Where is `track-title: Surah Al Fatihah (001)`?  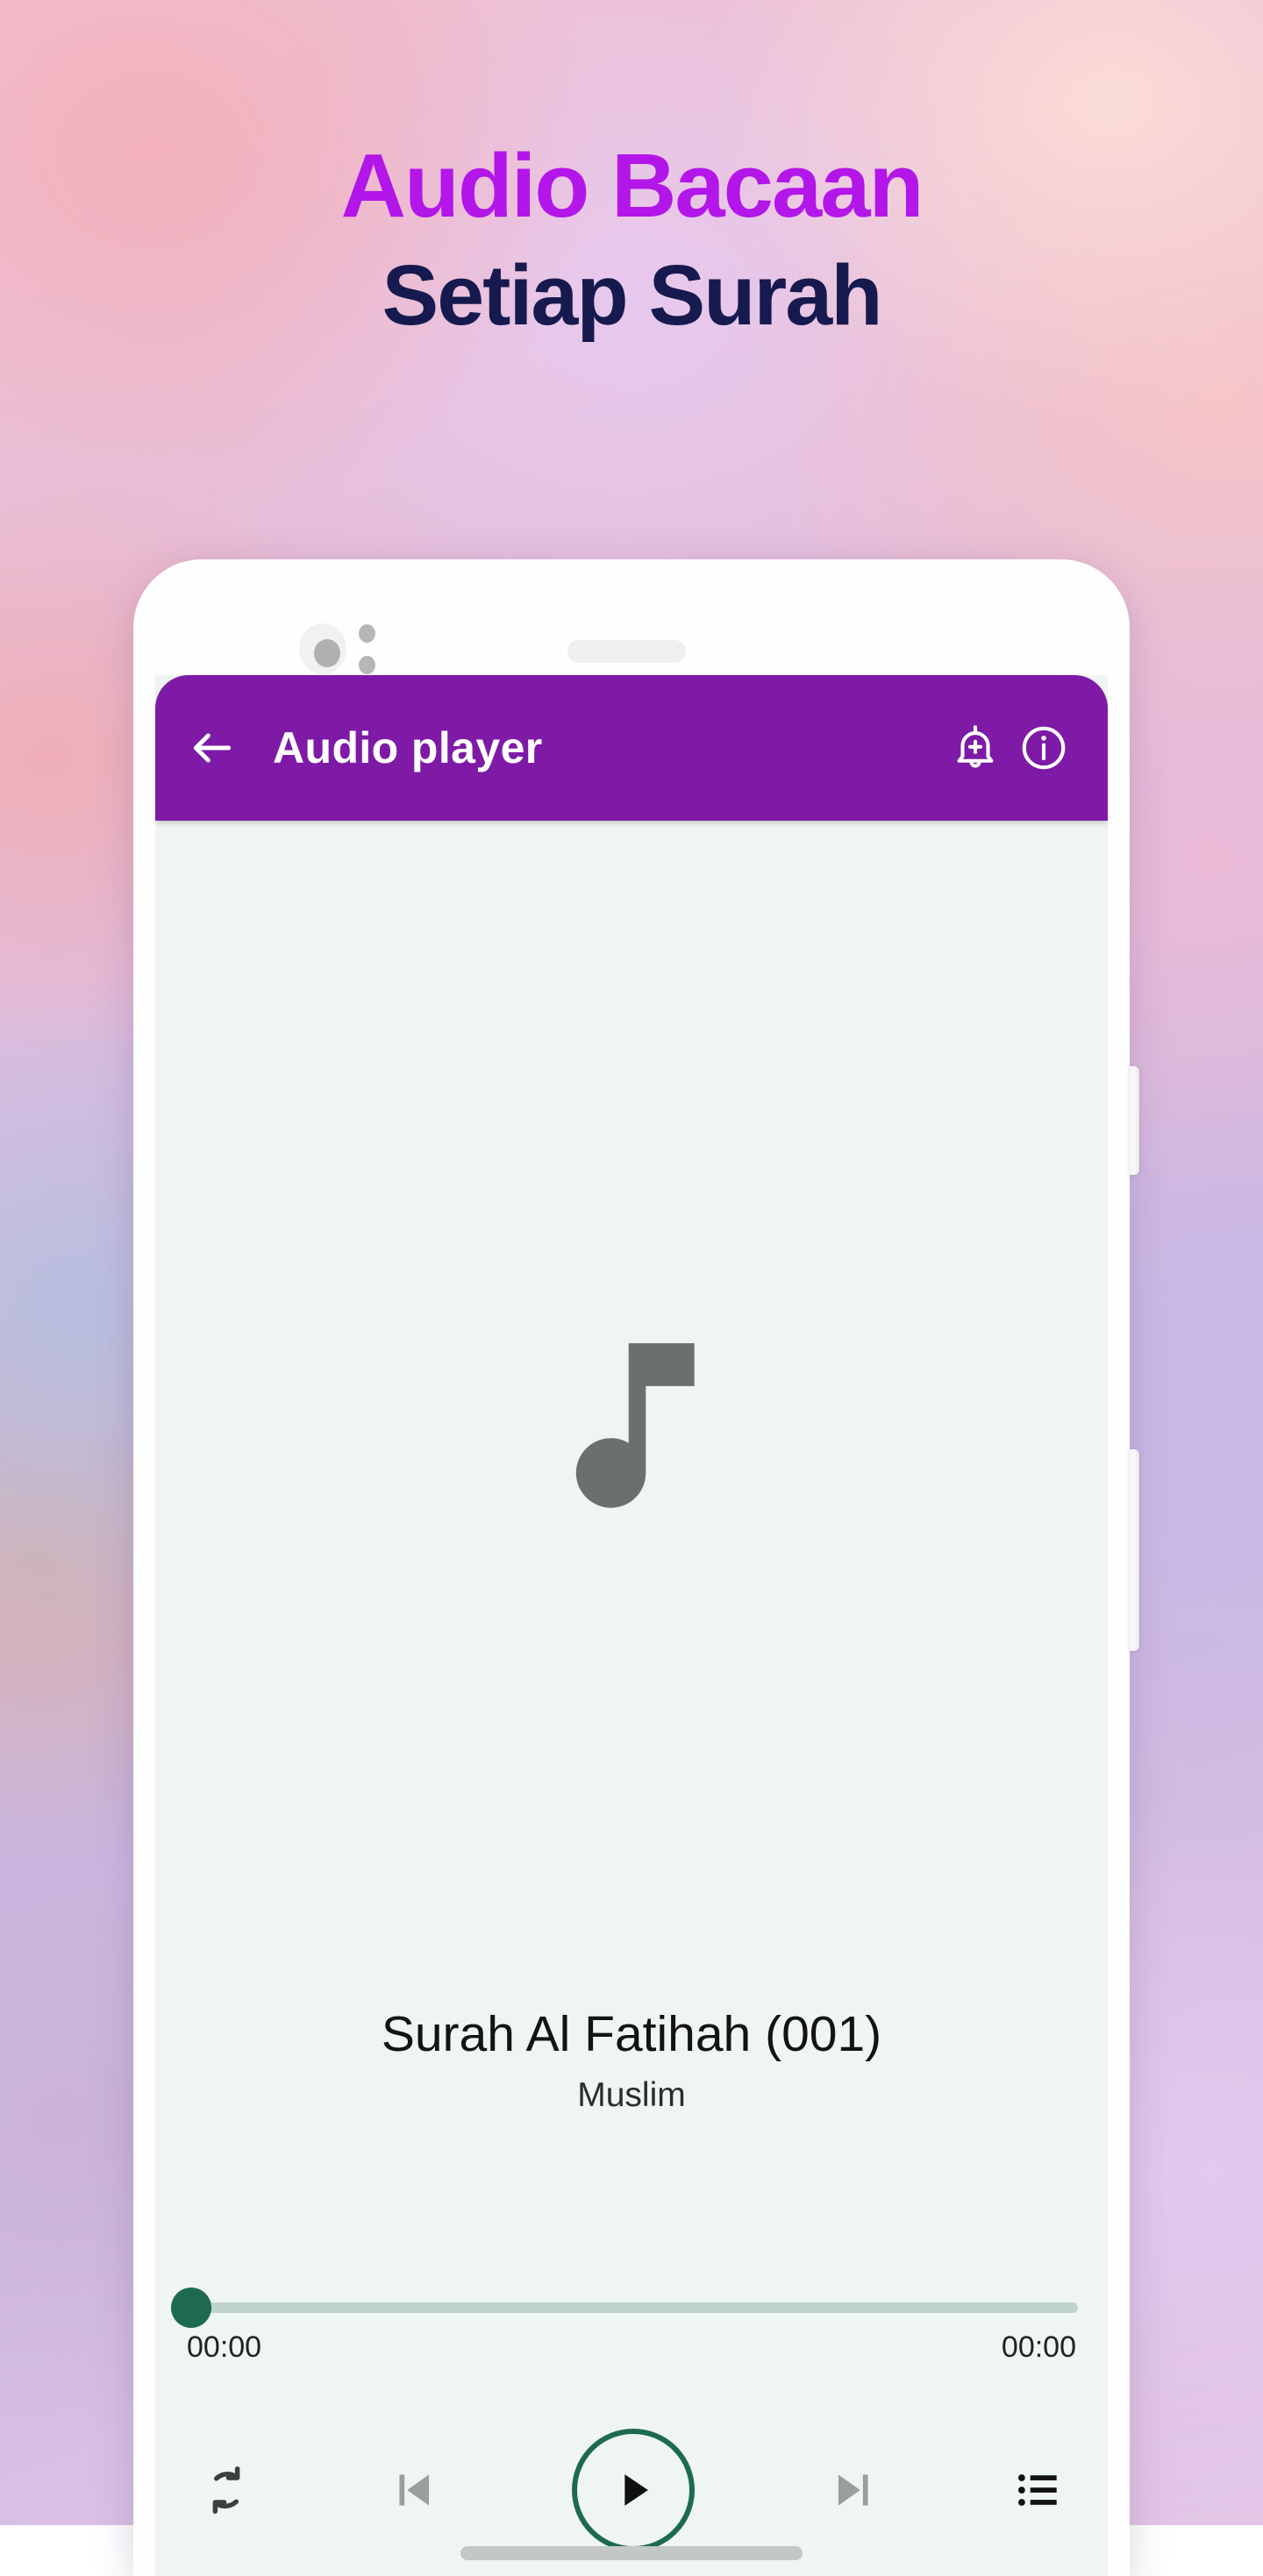
track-title: Surah Al Fatihah (001) is located at coordinates (631, 2035).